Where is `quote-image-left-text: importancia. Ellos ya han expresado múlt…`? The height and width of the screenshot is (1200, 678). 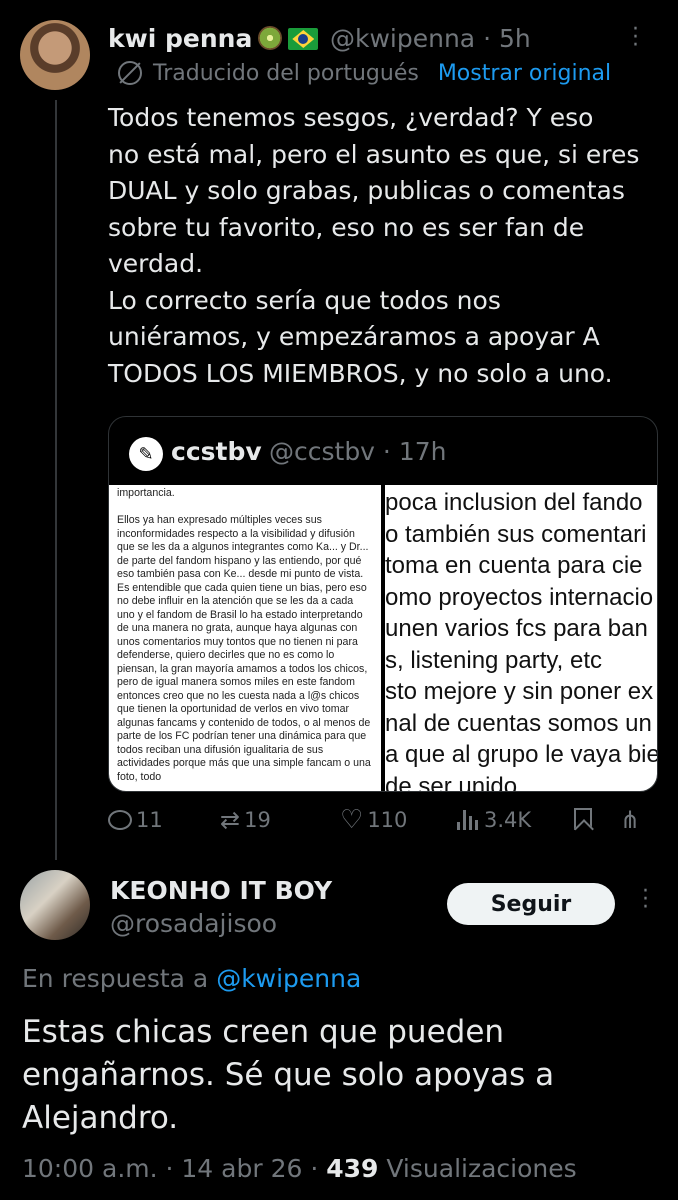 quote-image-left-text: importancia. Ellos ya han expresado múlt… is located at coordinates (244, 635).